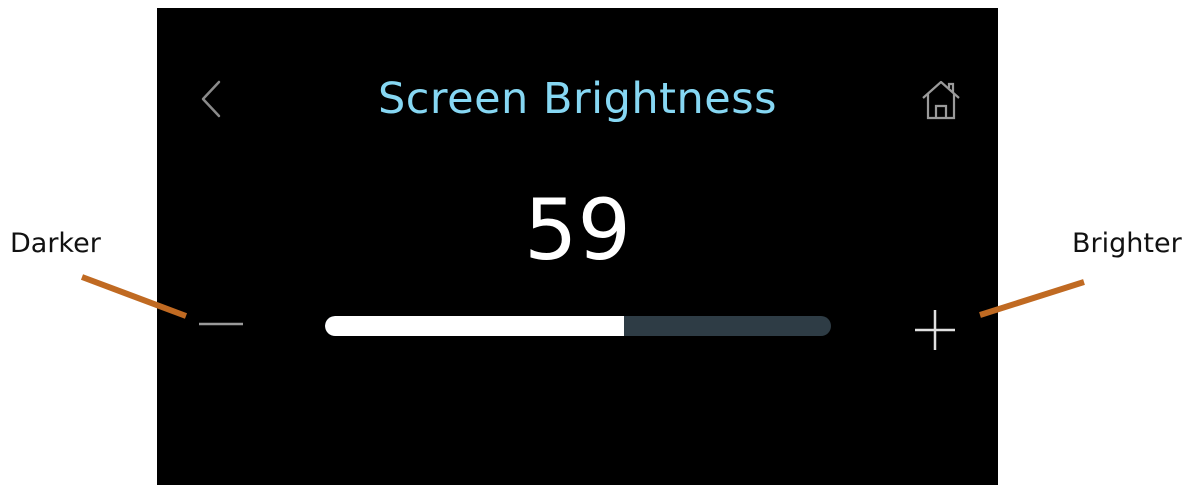 This screenshot has height=485, width=1188. Describe the element at coordinates (577, 230) in the screenshot. I see `brightness-value: 59` at that location.